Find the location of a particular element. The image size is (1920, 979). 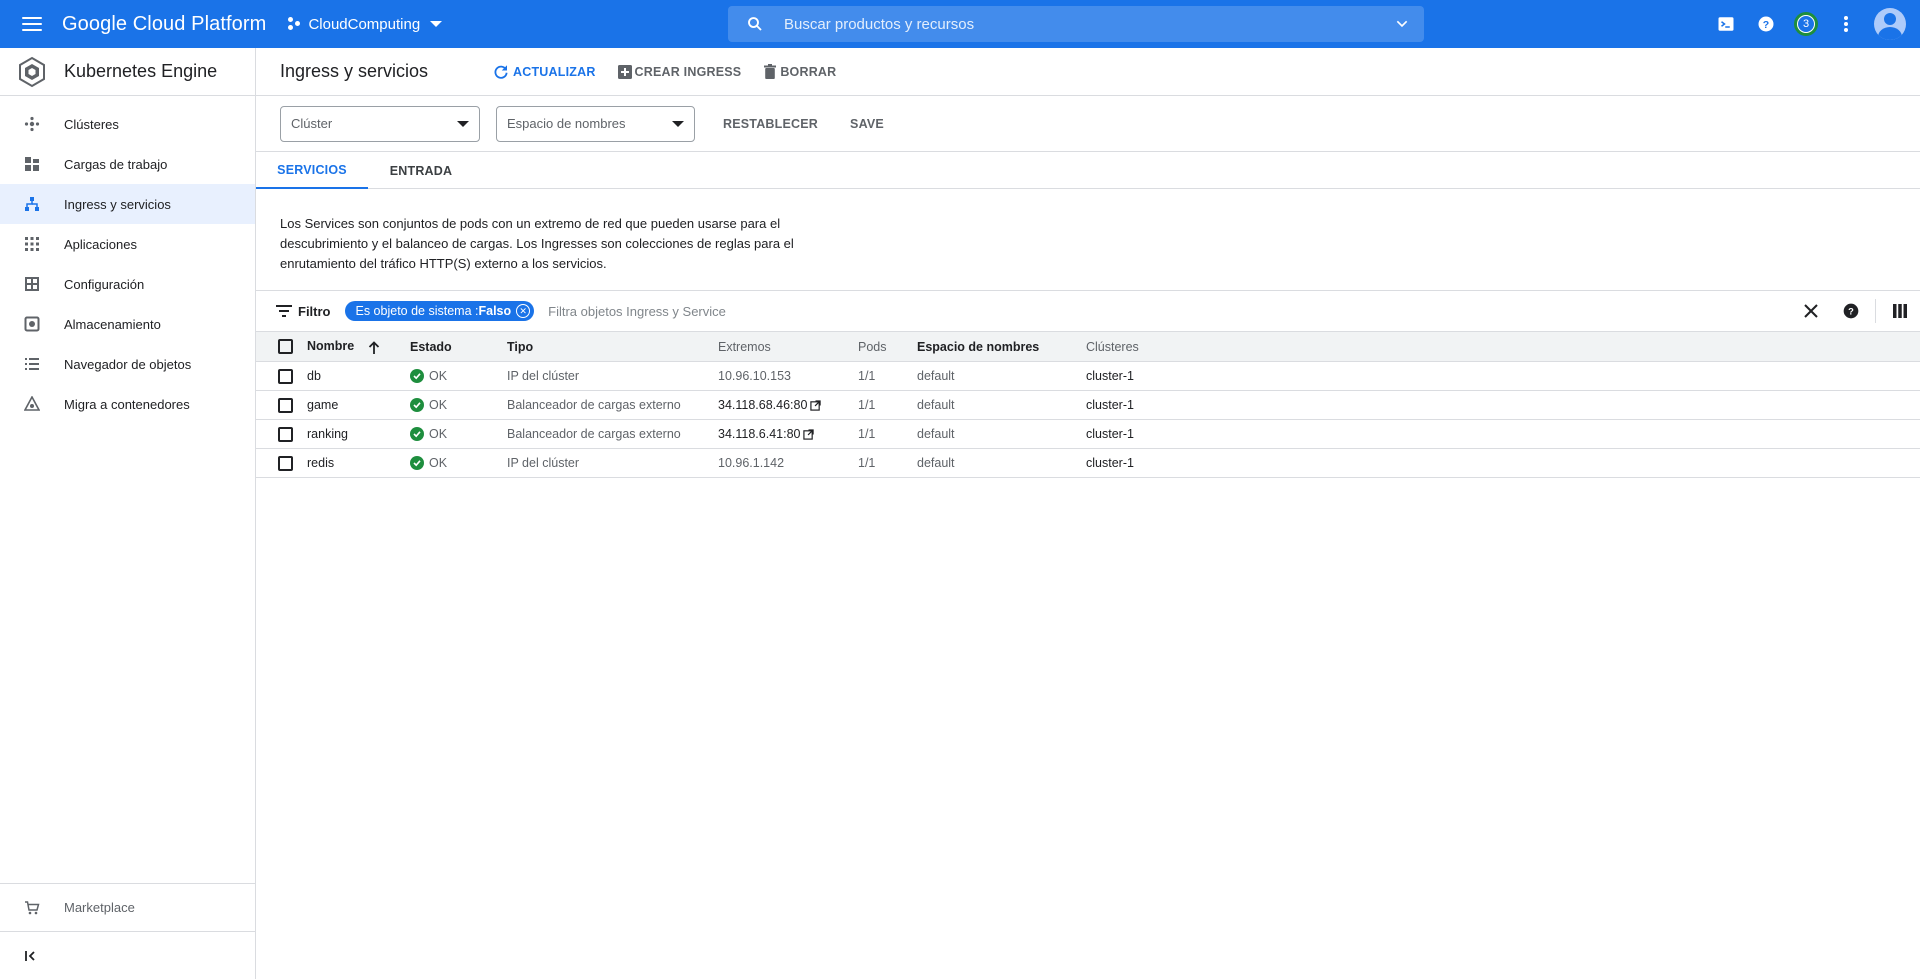

tab-services: SERVICIOS is located at coordinates (312, 170).